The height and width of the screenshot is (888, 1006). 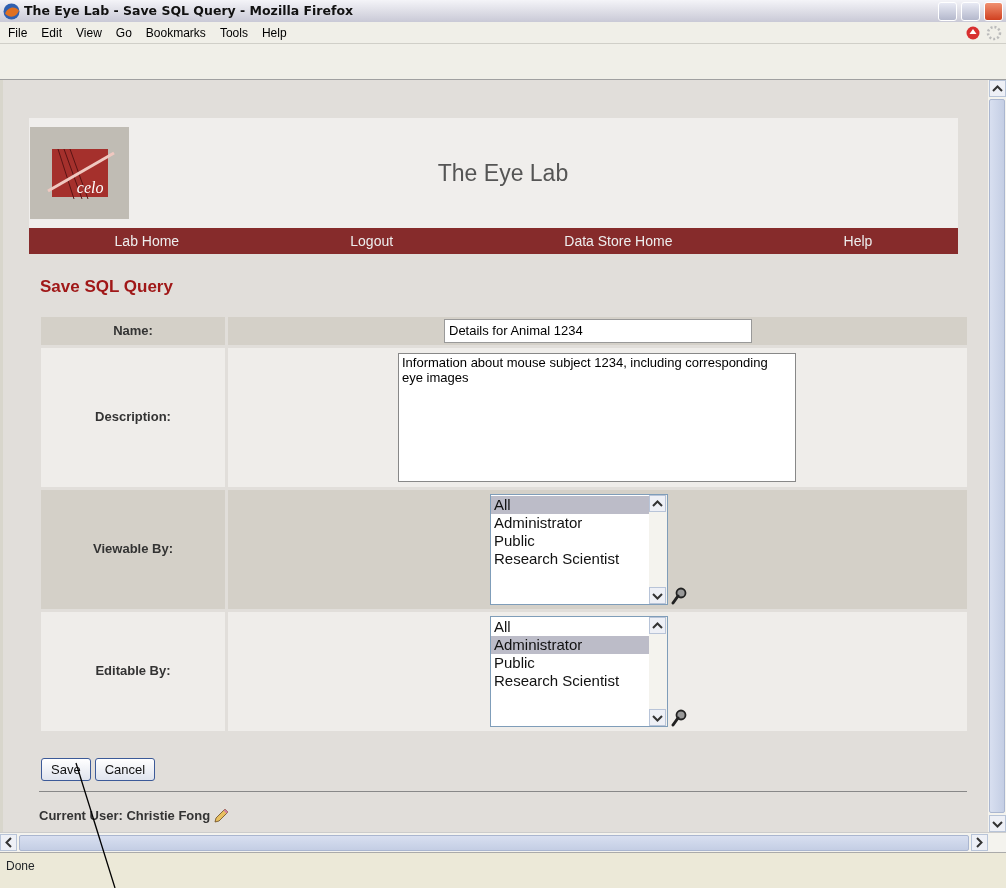 I want to click on nav-link: Data Store Home, so click(x=618, y=241).